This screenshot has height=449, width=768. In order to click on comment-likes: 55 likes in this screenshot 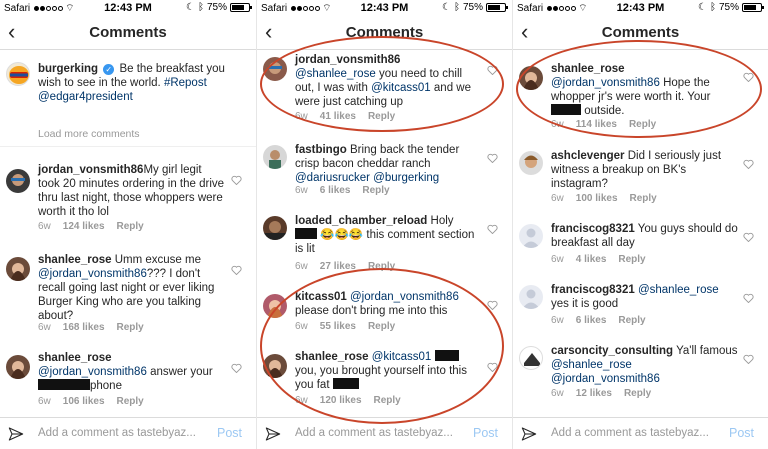, I will do `click(338, 326)`.